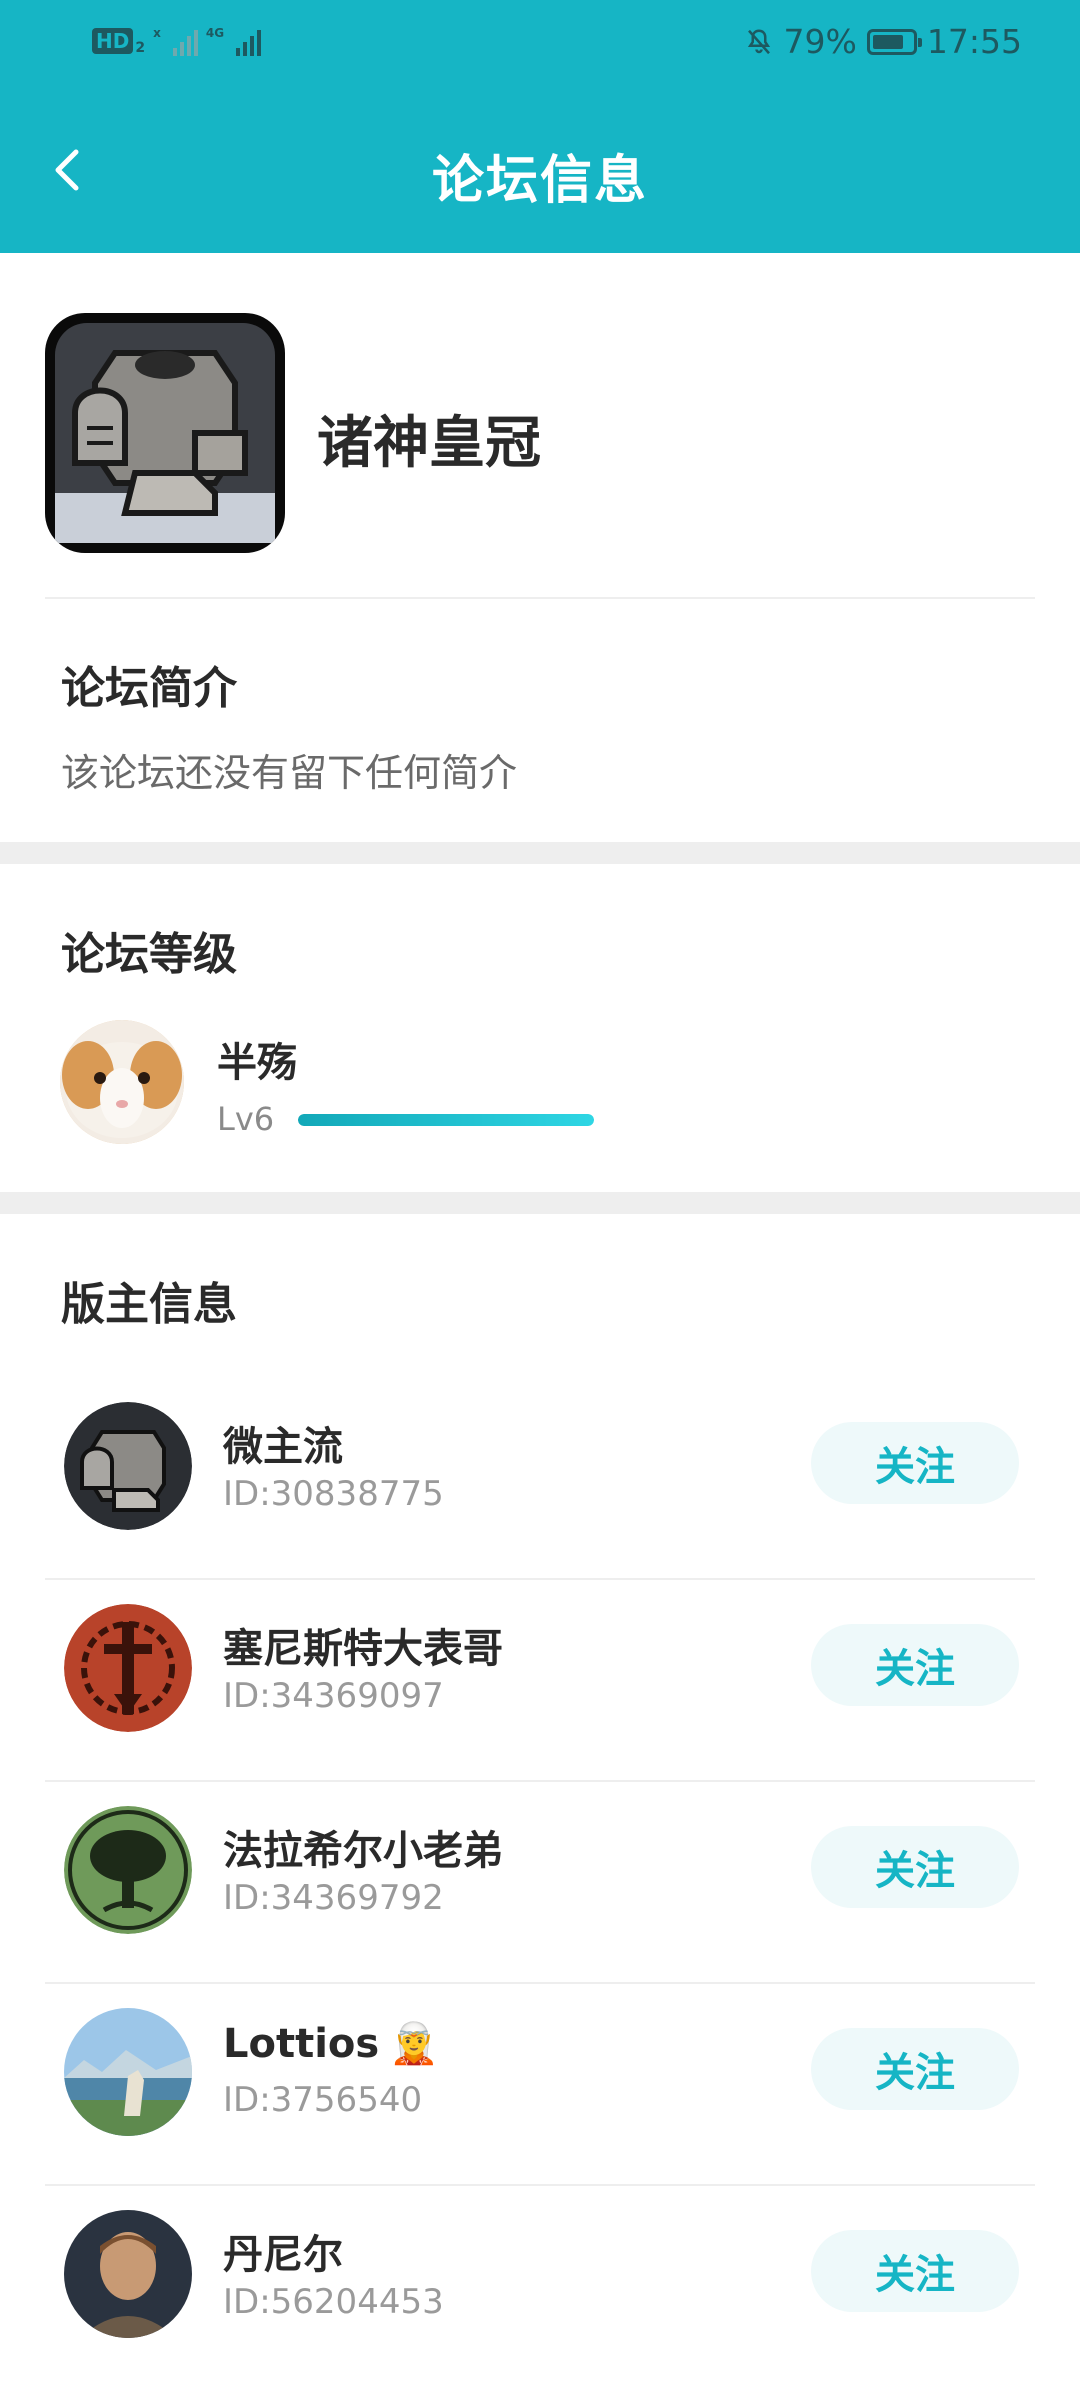  What do you see at coordinates (128, 1668) in the screenshot?
I see `red-emblem-avatar` at bounding box center [128, 1668].